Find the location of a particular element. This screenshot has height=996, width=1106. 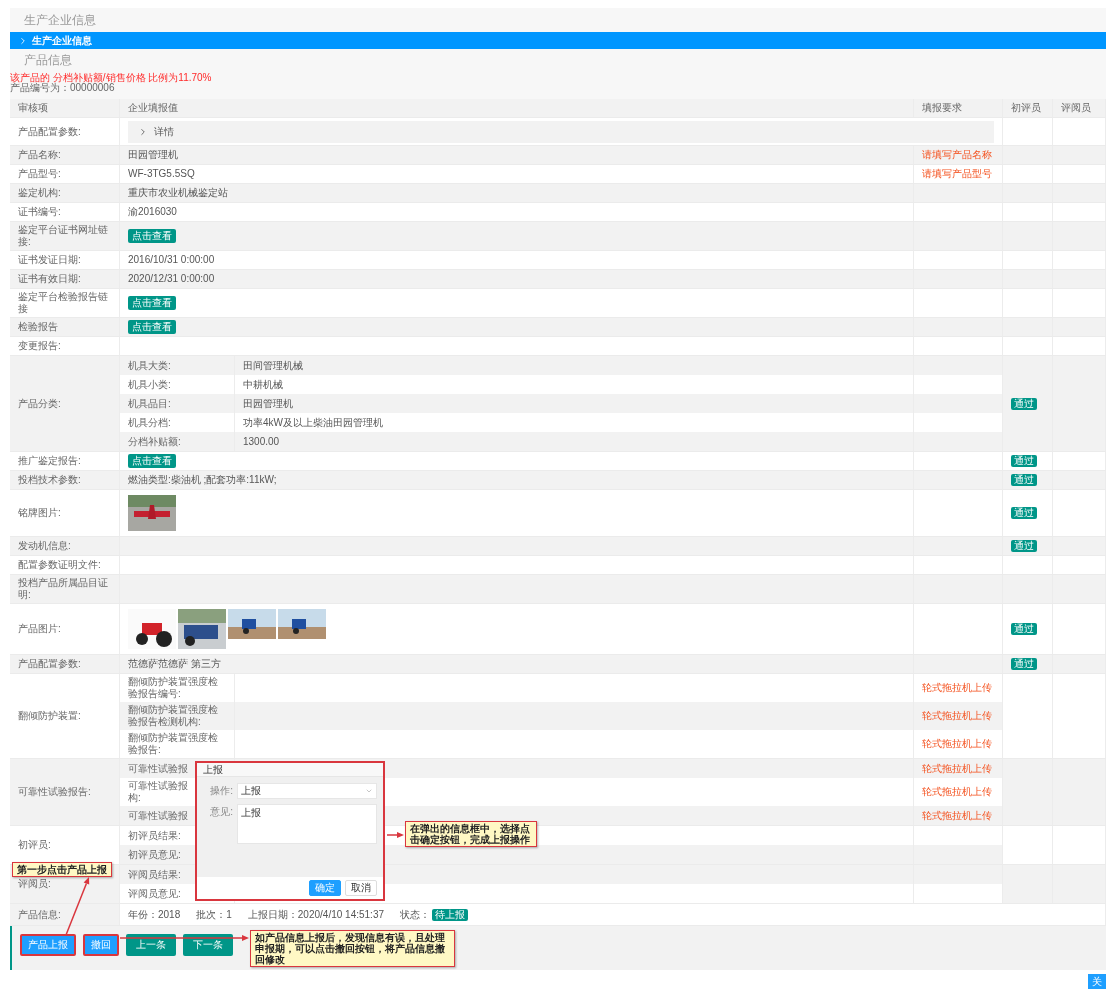

row-label: 铭牌图片: is located at coordinates (39, 513).